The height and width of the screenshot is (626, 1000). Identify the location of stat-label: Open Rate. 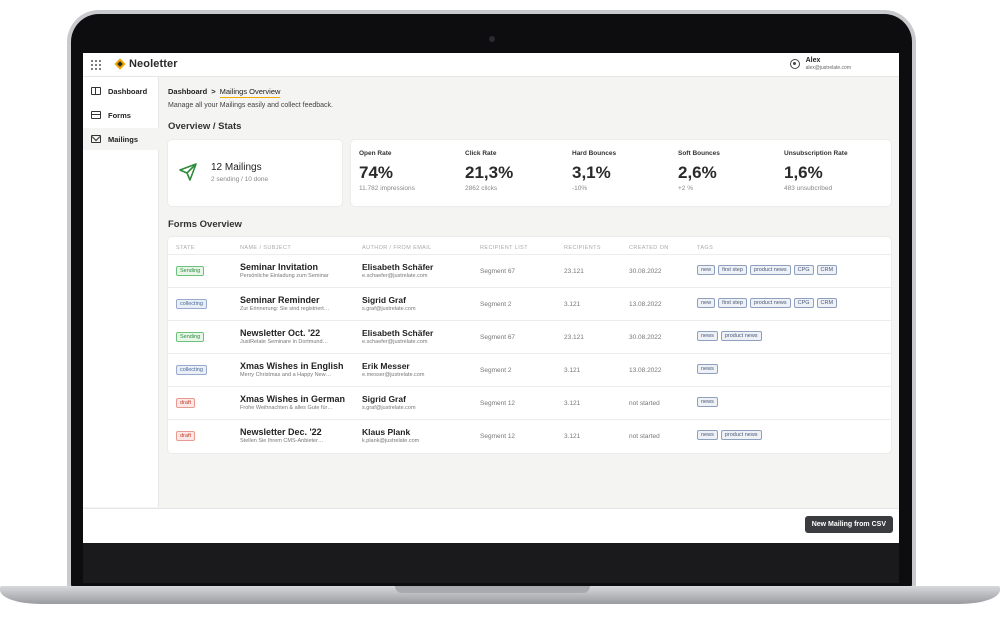
(375, 153).